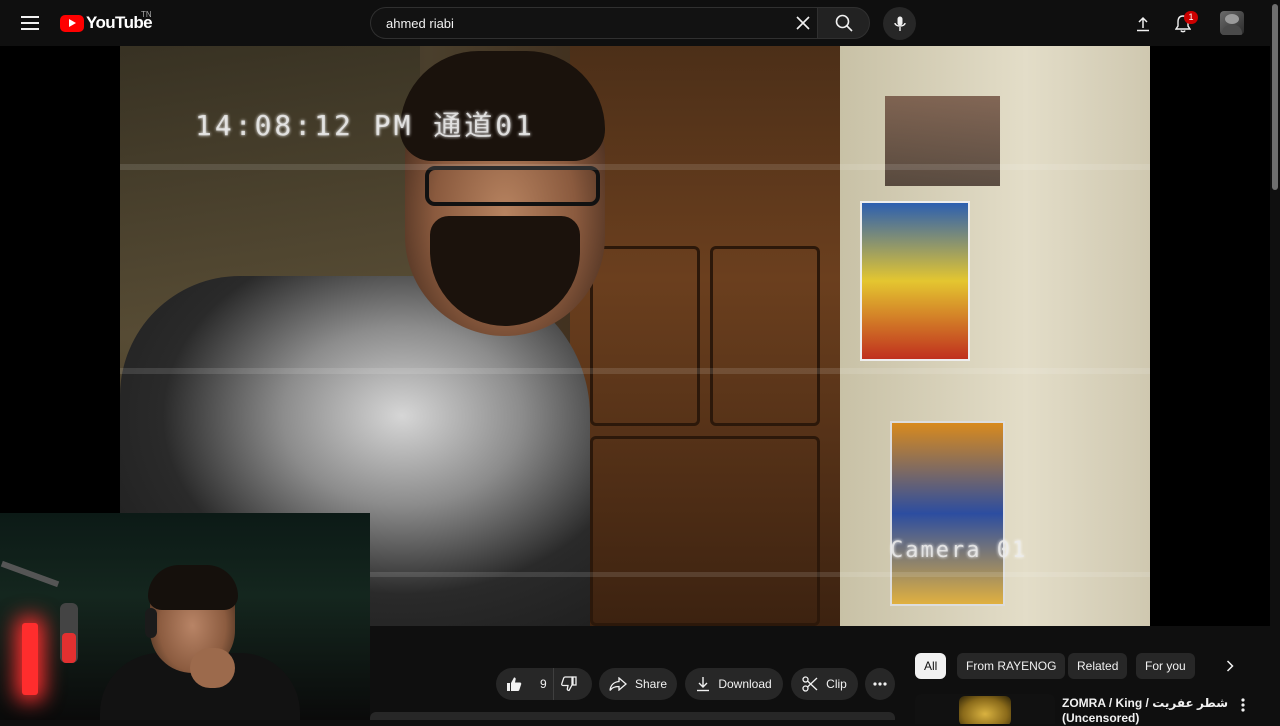  Describe the element at coordinates (365, 125) in the screenshot. I see `camera-timestamp-overlay: 14:08:12 PM 通道01` at that location.